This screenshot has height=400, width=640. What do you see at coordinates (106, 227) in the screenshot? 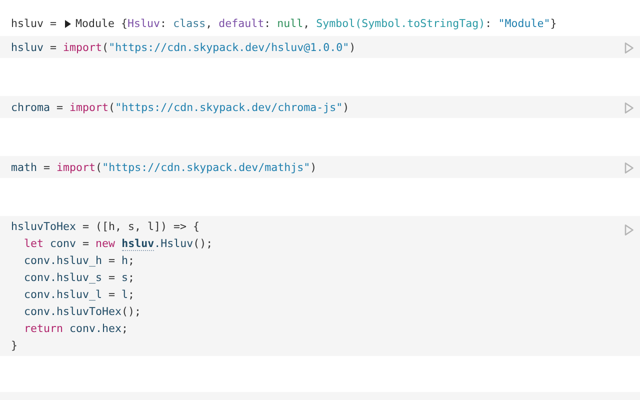
I see `code-line: hsluvToHex = ([h, s, l]) => {` at bounding box center [106, 227].